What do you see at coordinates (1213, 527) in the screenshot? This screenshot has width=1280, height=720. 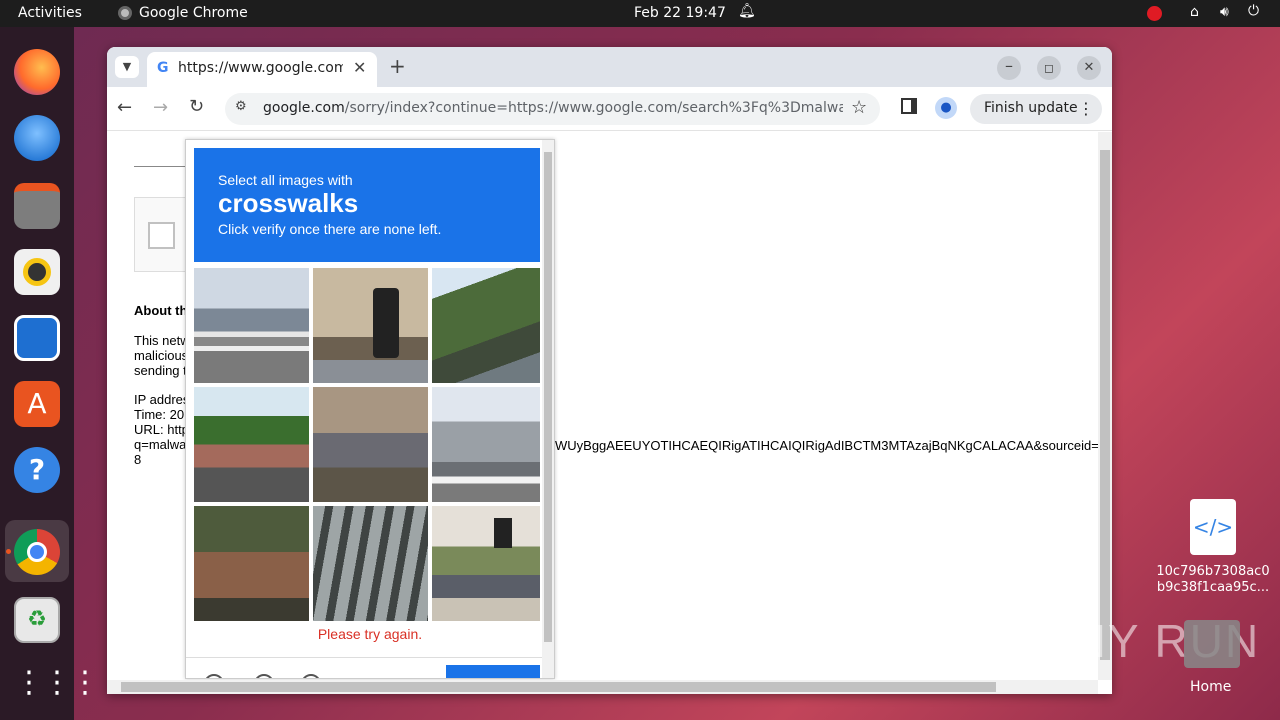 I see `html-file-icon: </>` at bounding box center [1213, 527].